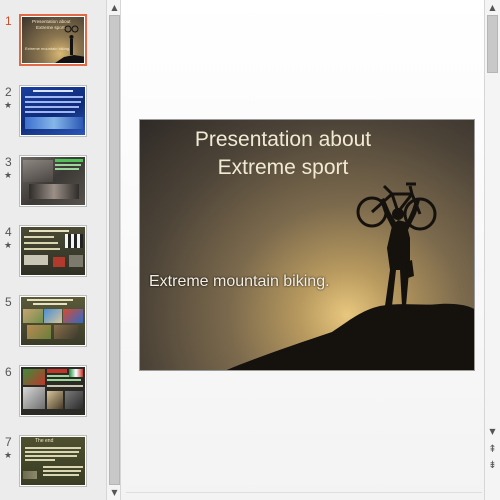  Describe the element at coordinates (239, 281) in the screenshot. I see `slide-subtitle: Extreme mountain biking.` at that location.